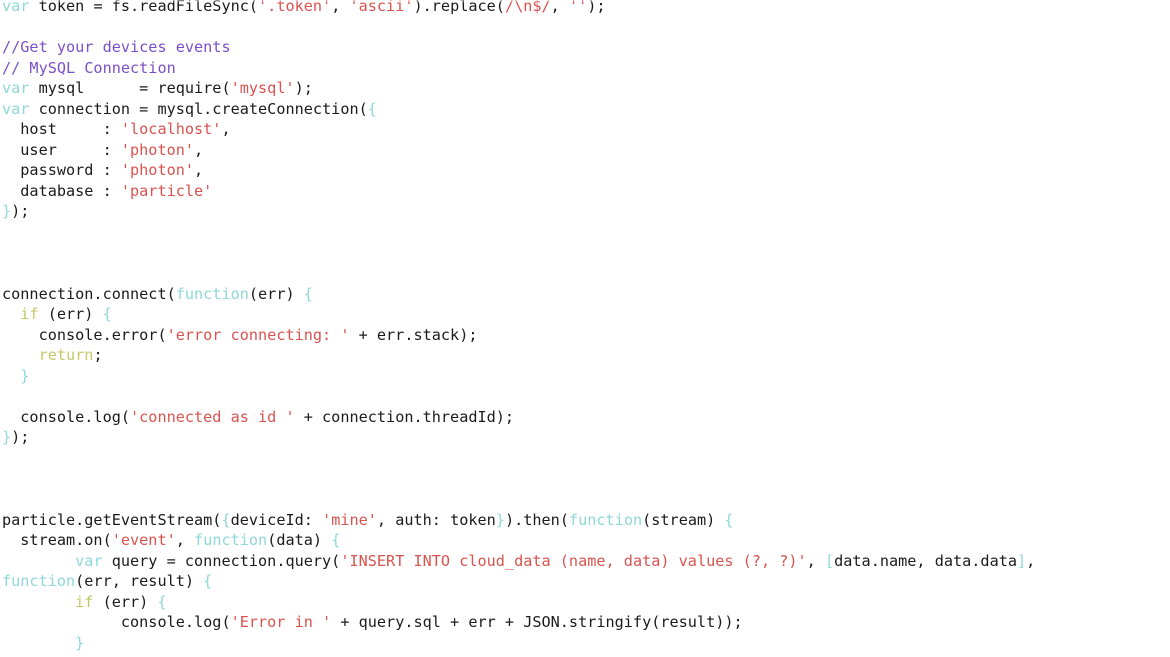 This screenshot has height=657, width=1170. What do you see at coordinates (518, 540) in the screenshot?
I see `code-line: stream.on('event', function(data) {` at bounding box center [518, 540].